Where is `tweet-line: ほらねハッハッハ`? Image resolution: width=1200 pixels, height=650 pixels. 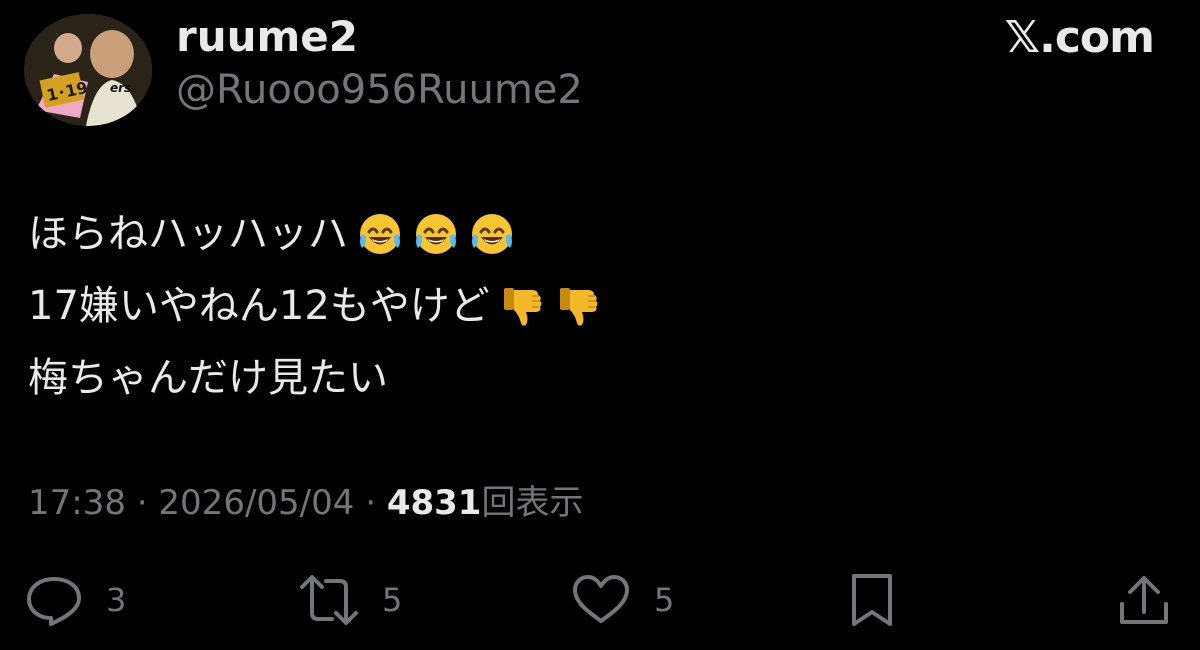
tweet-line: ほらねハッハッハ is located at coordinates (598, 234).